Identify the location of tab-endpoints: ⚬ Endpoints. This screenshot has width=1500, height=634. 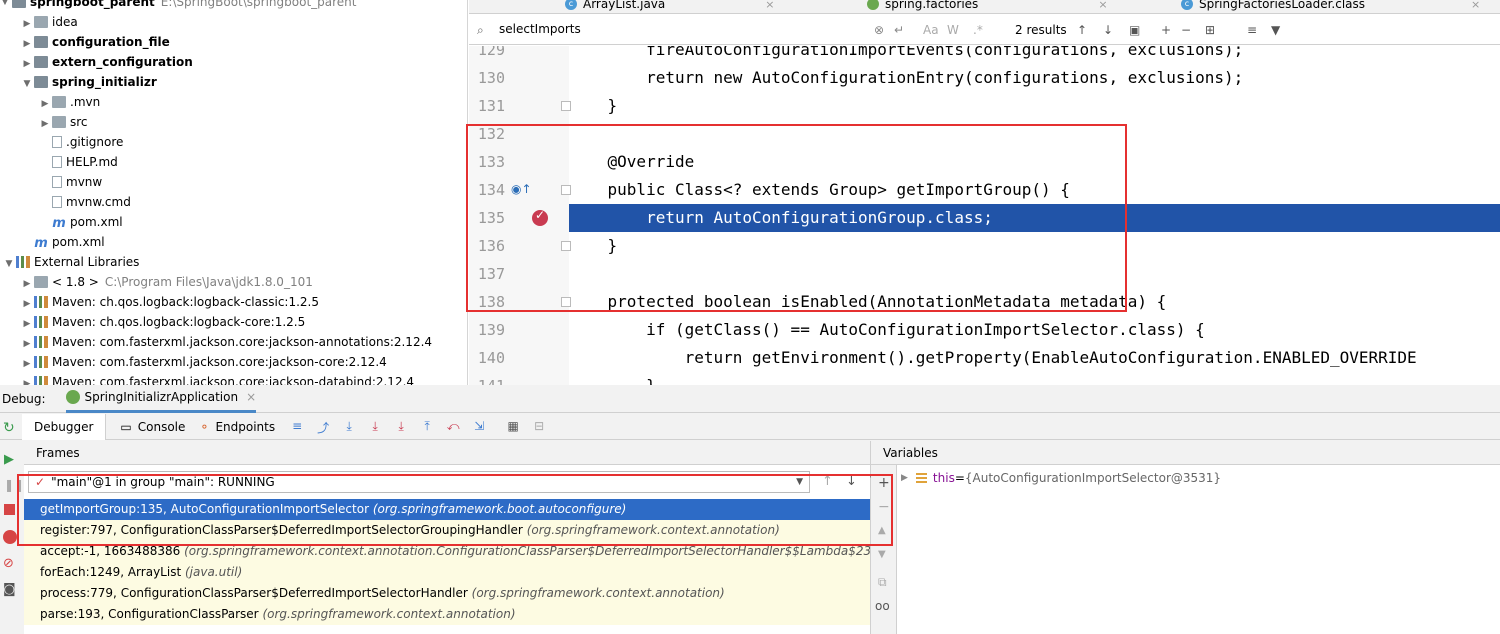
(237, 427).